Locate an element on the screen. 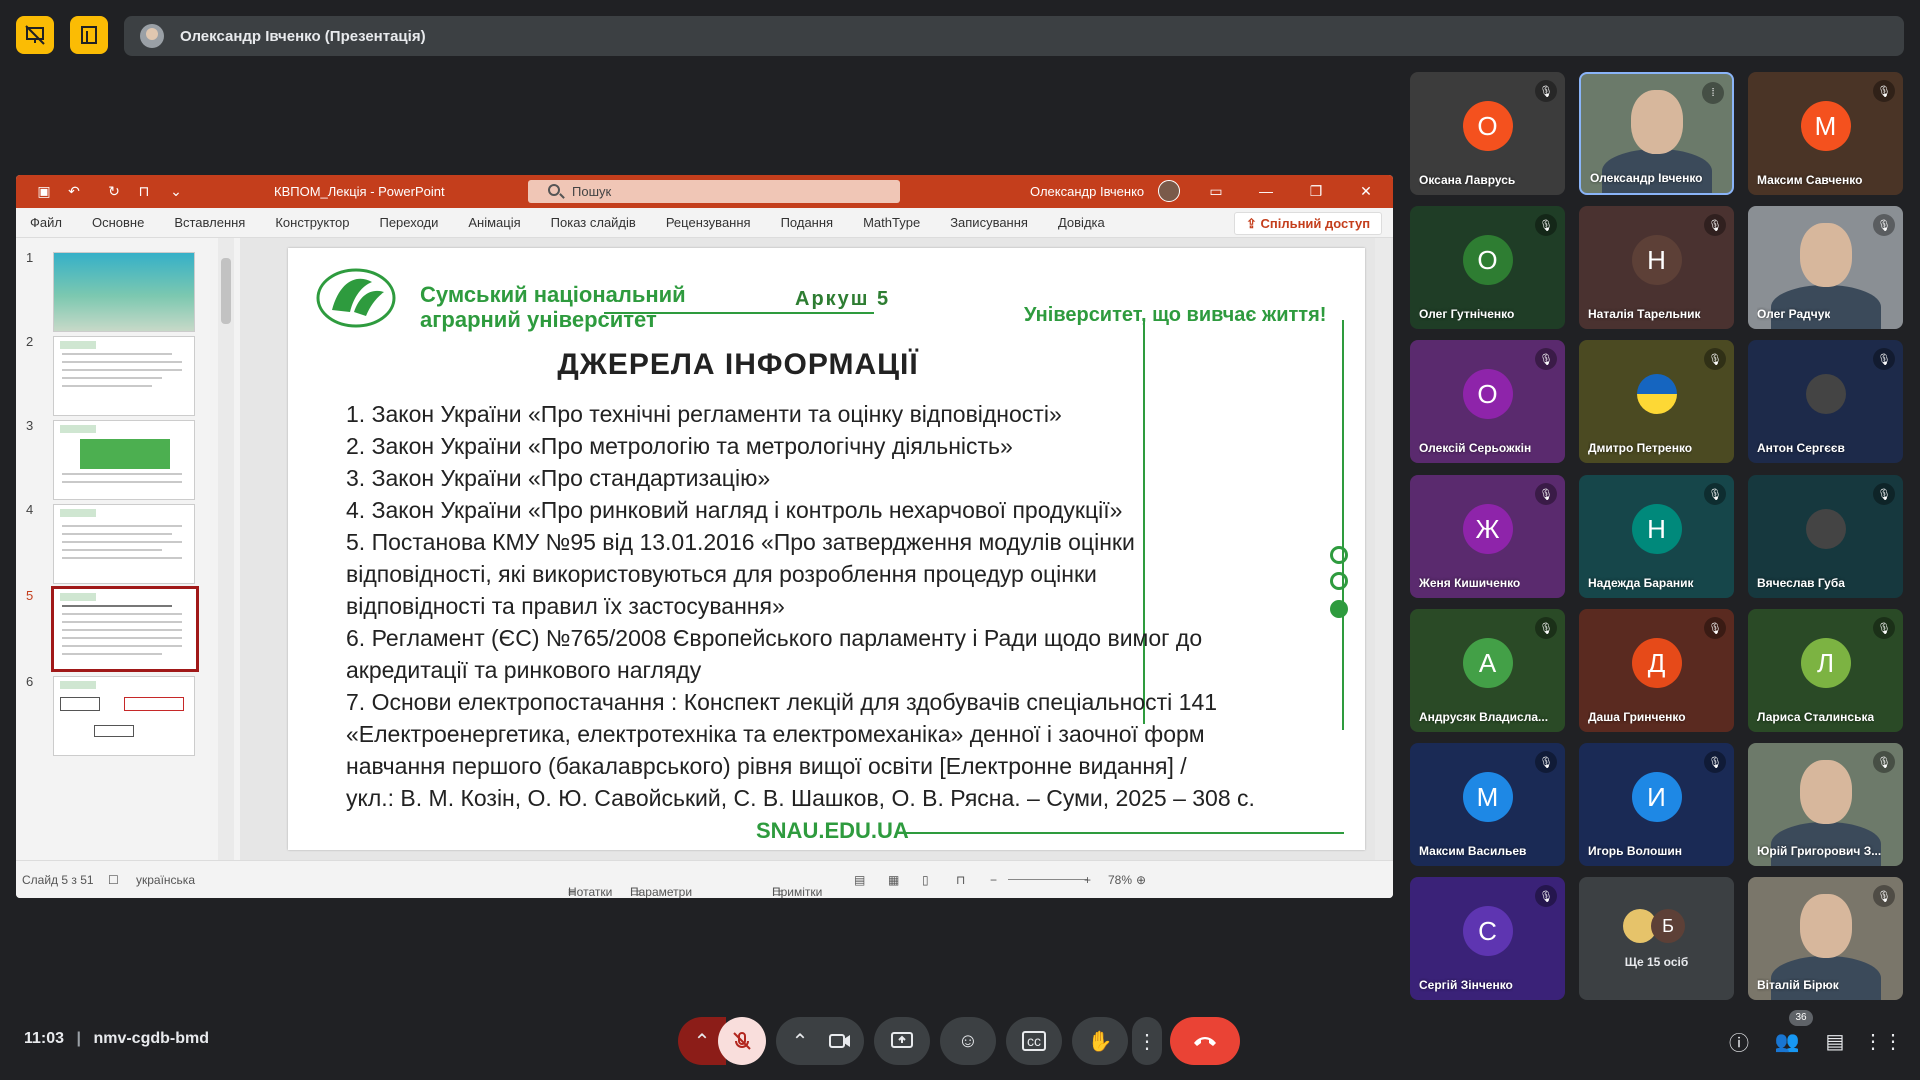 The width and height of the screenshot is (1920, 1080). slide-scrollbar is located at coordinates (1383, 549).